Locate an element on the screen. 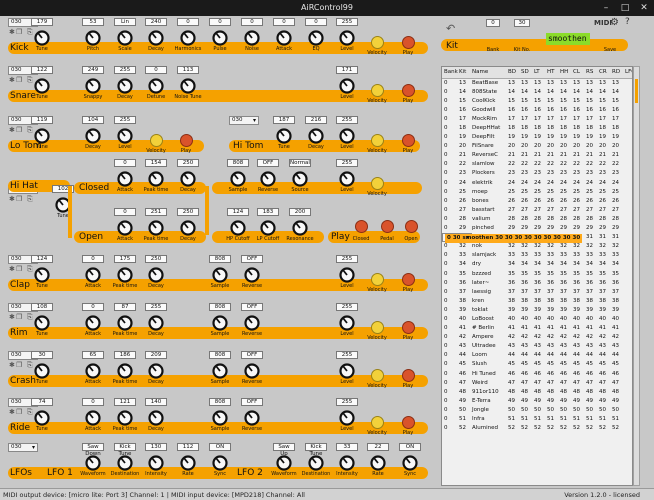 The height and width of the screenshot is (500, 654). col-header: BD is located at coordinates (512, 73).